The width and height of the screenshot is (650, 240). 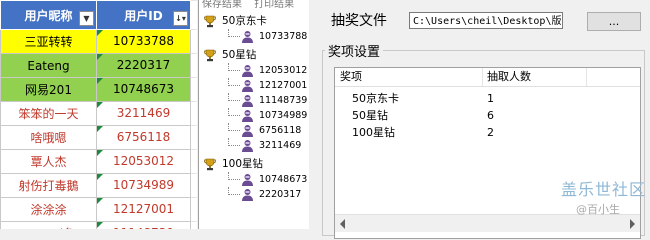 What do you see at coordinates (280, 194) in the screenshot?
I see `tree-leaf-label: 2220317` at bounding box center [280, 194].